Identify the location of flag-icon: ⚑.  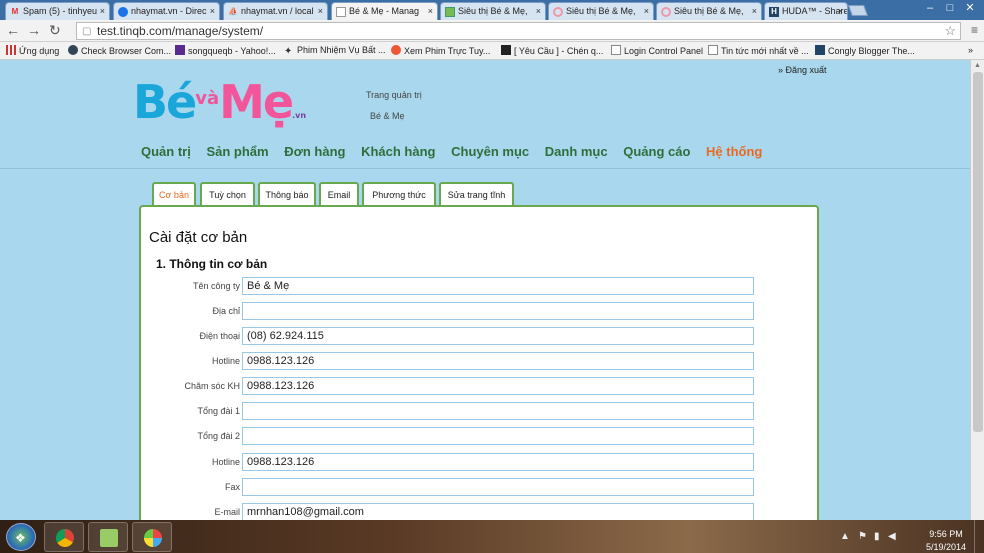
(862, 536).